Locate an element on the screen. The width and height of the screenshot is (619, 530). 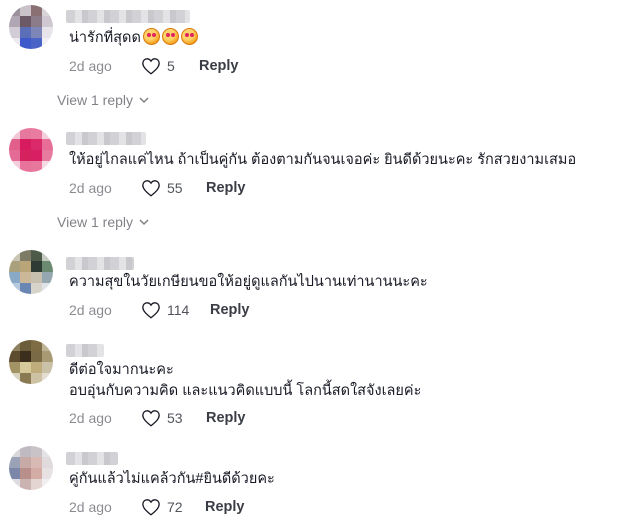
like-button: 72 is located at coordinates (173, 507).